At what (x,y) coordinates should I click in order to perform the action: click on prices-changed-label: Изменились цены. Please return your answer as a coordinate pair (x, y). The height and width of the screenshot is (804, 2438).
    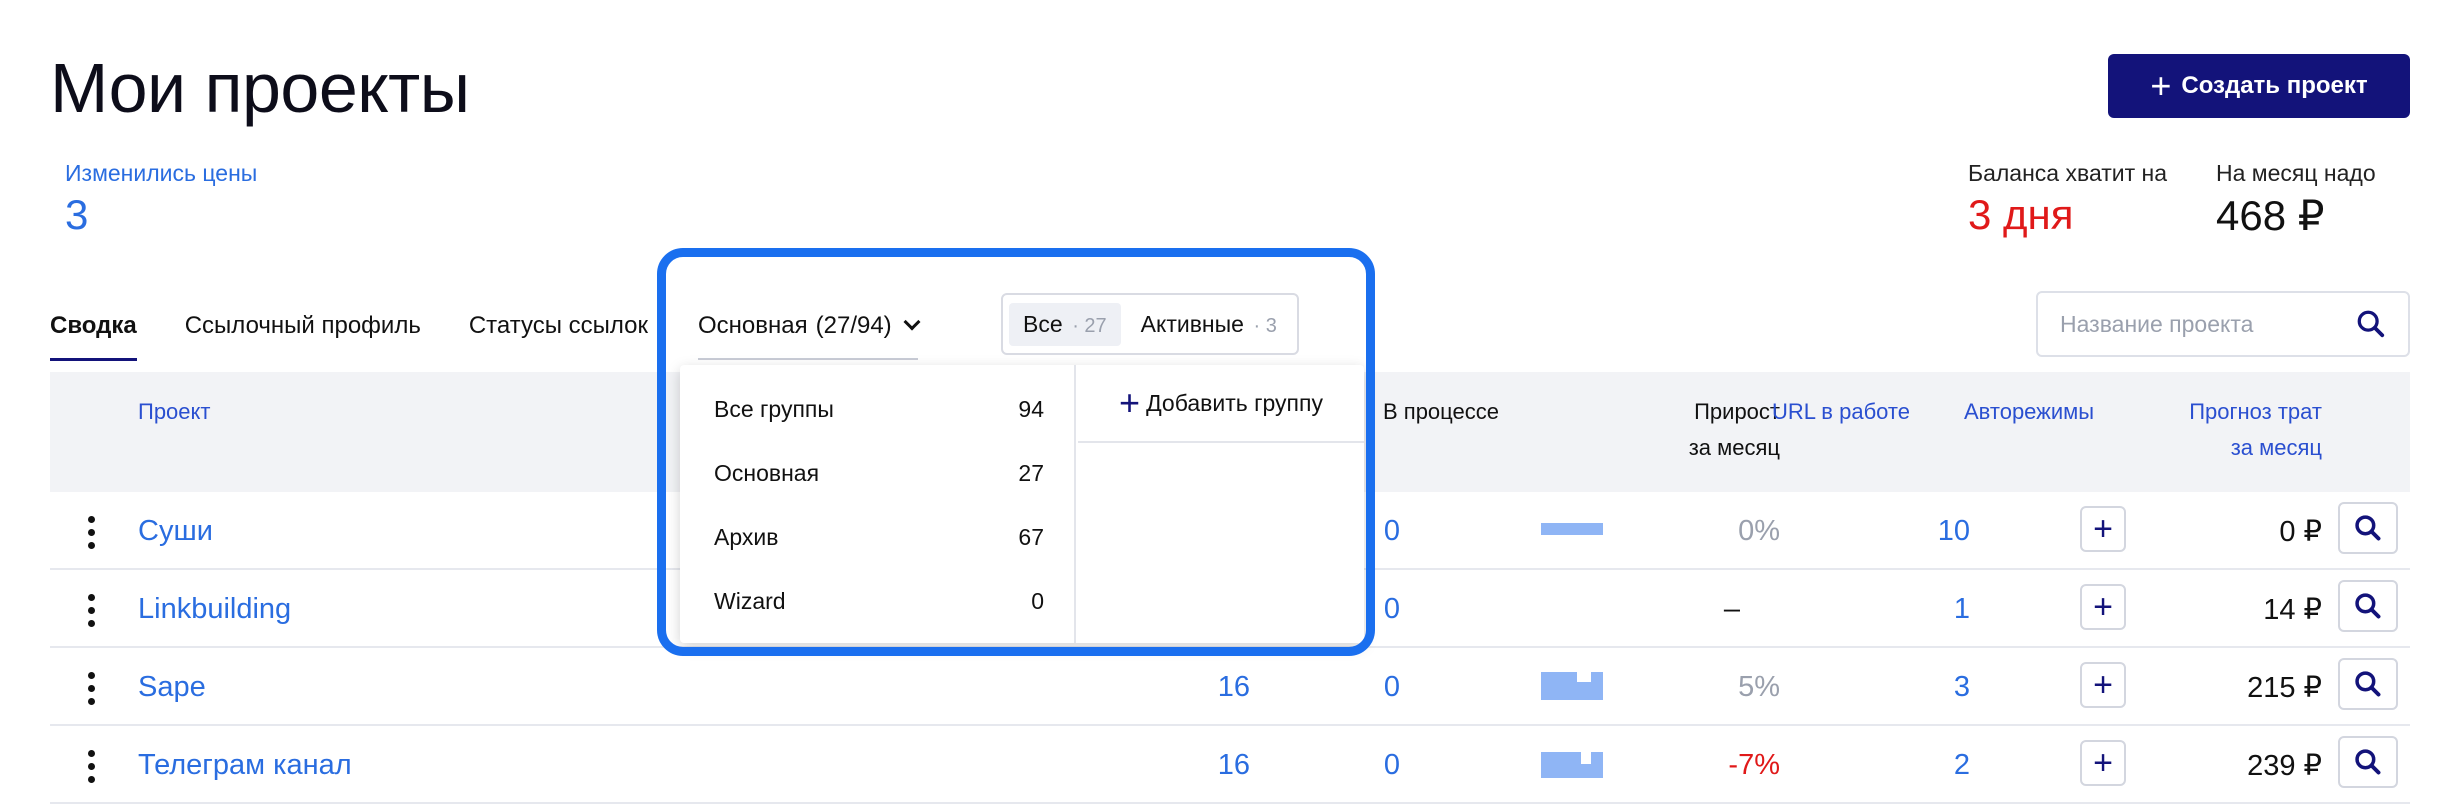
    Looking at the image, I should click on (161, 173).